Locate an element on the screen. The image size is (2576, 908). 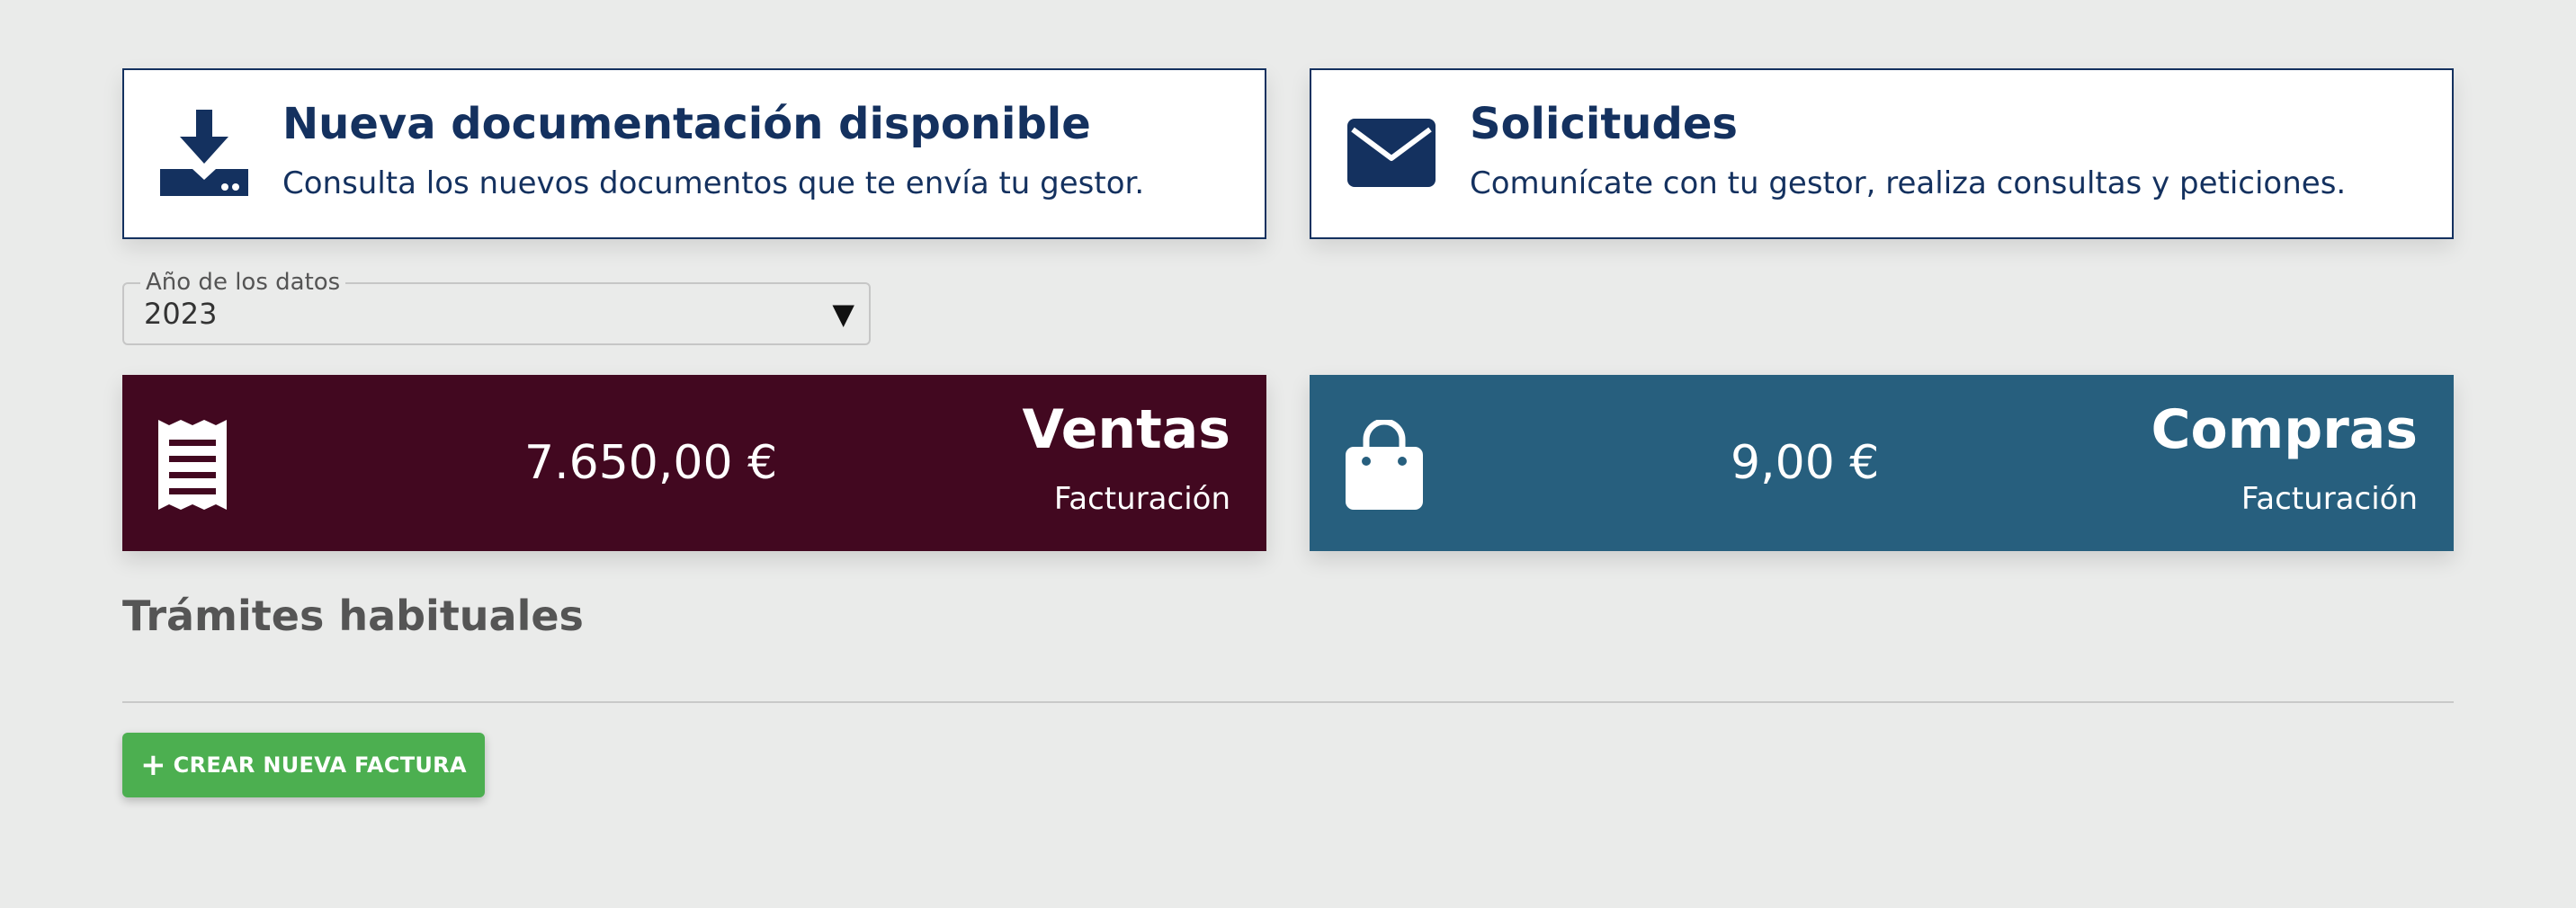
purchases-amount: 9,00 € is located at coordinates (1805, 463).